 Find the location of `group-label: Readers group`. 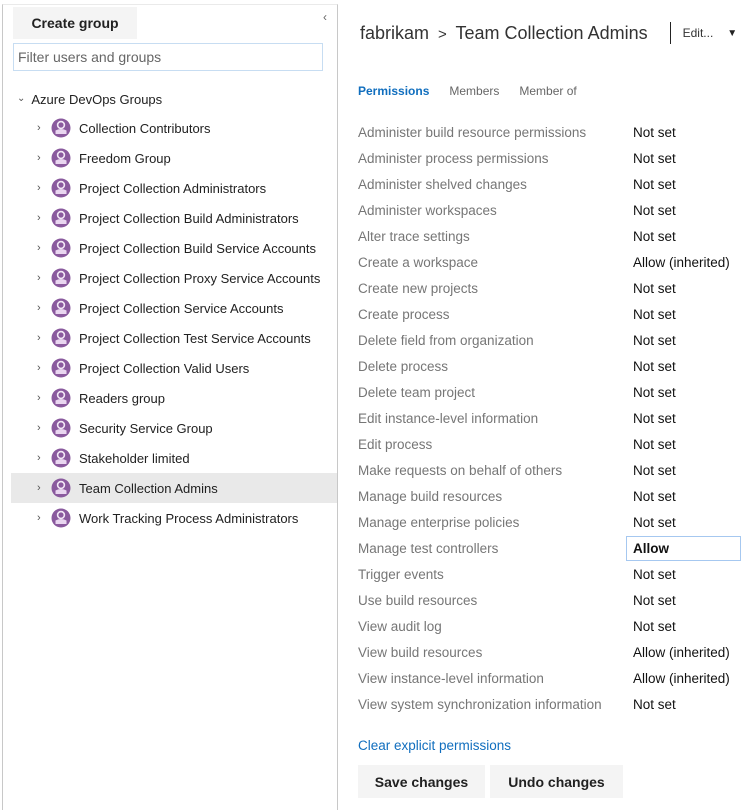

group-label: Readers group is located at coordinates (122, 398).